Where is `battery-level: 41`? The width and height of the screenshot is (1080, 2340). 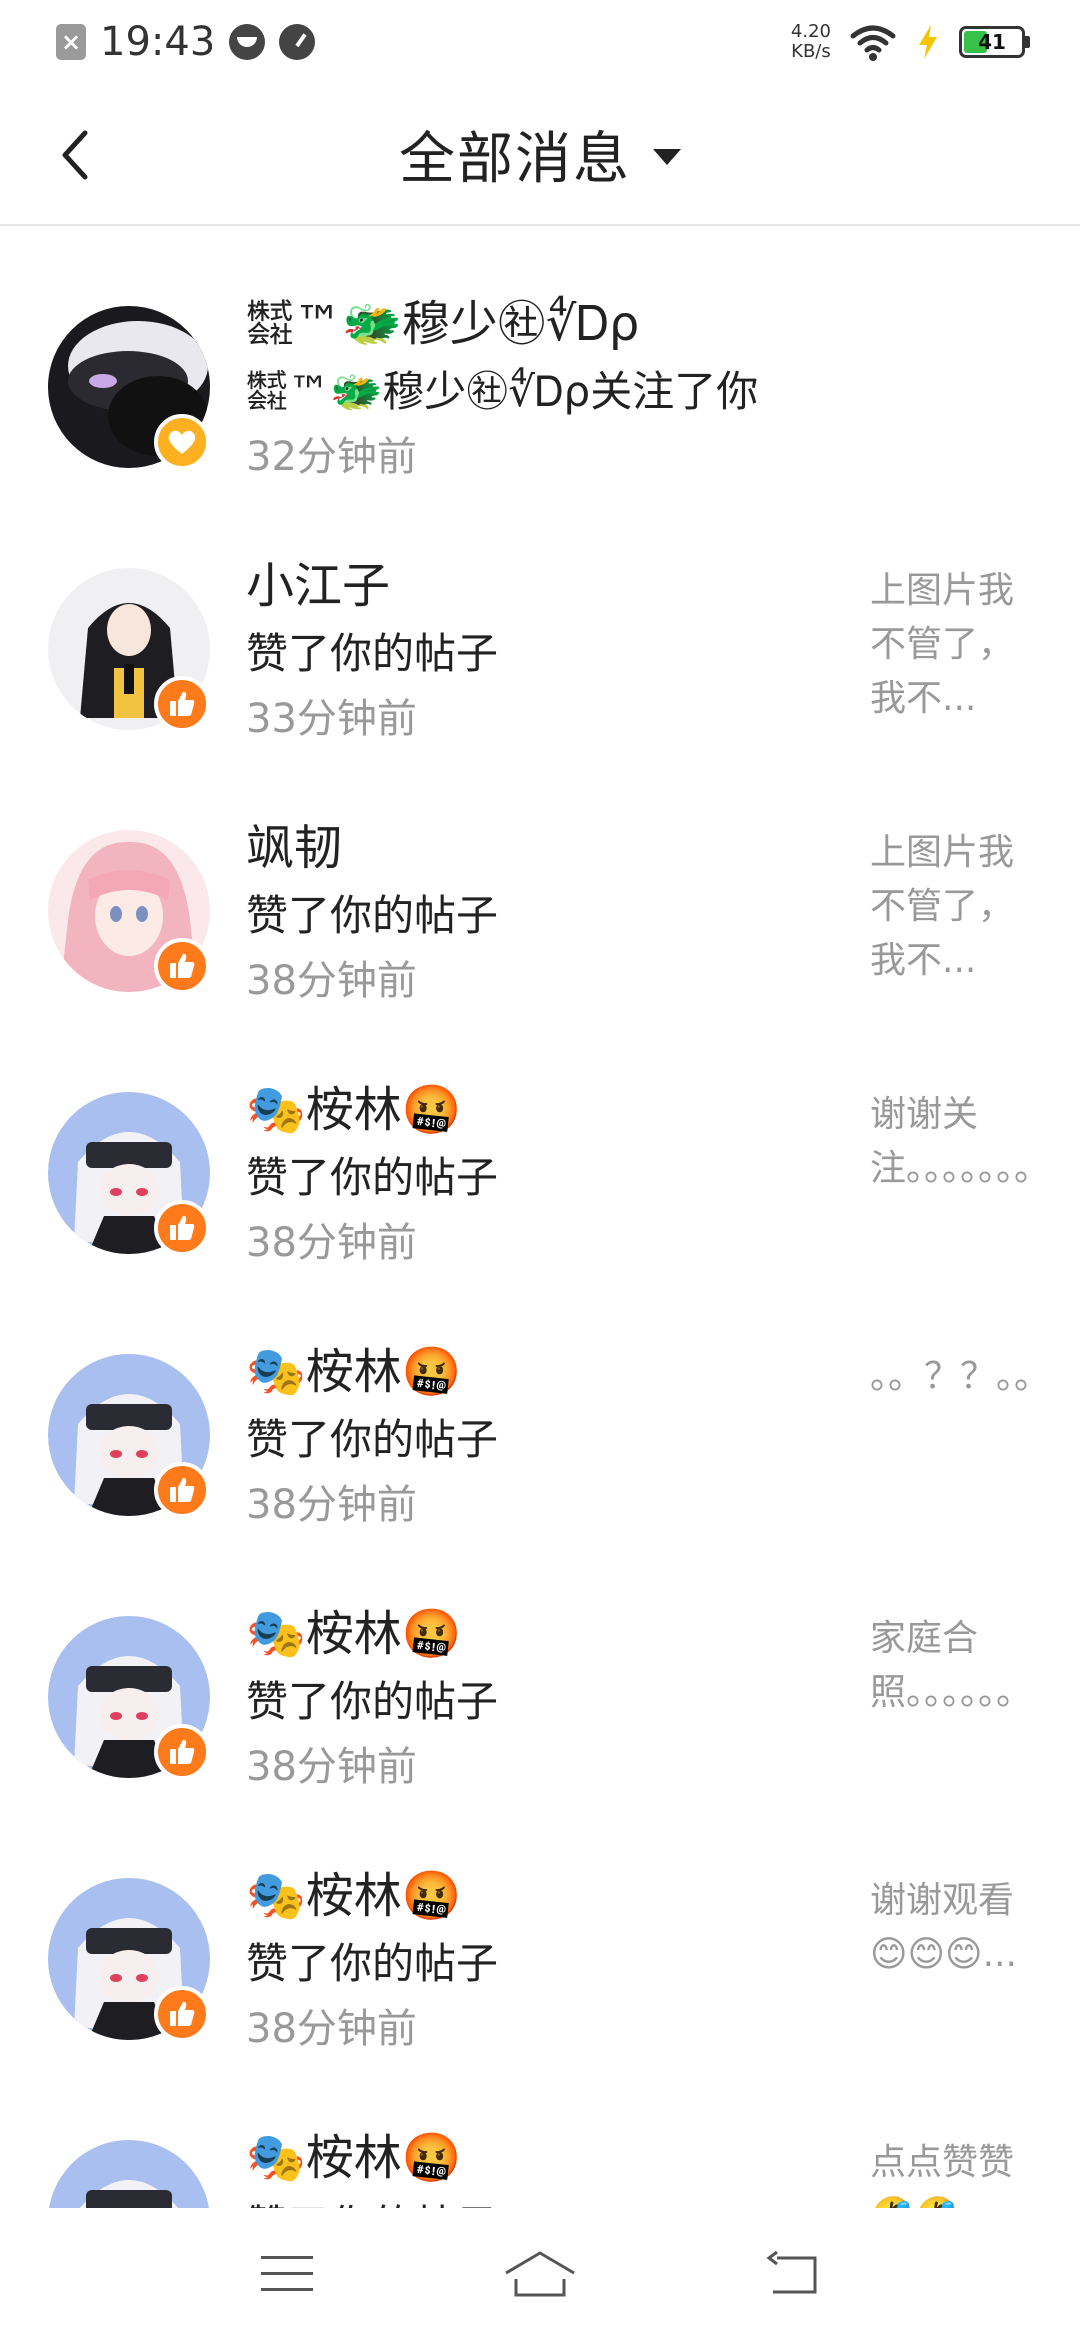 battery-level: 41 is located at coordinates (992, 42).